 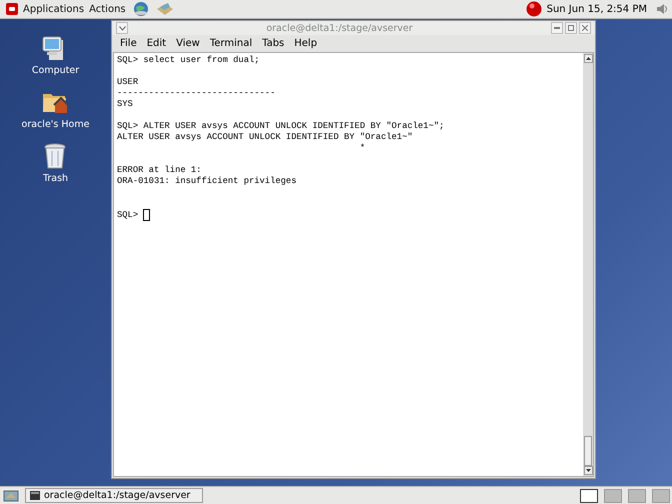 I want to click on terminal-line: SQL> ALTER USER avsys ACCOUNT UNLOCK IDENTIFIED BY "Oracle1~";, so click(x=281, y=126).